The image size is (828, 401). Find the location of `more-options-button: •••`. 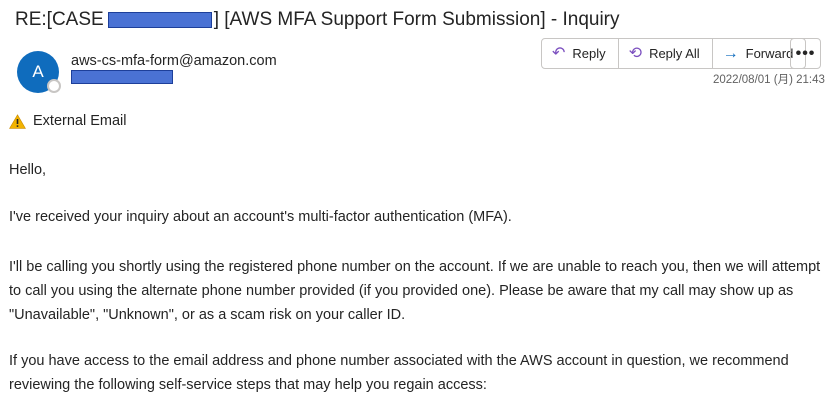

more-options-button: ••• is located at coordinates (805, 53).